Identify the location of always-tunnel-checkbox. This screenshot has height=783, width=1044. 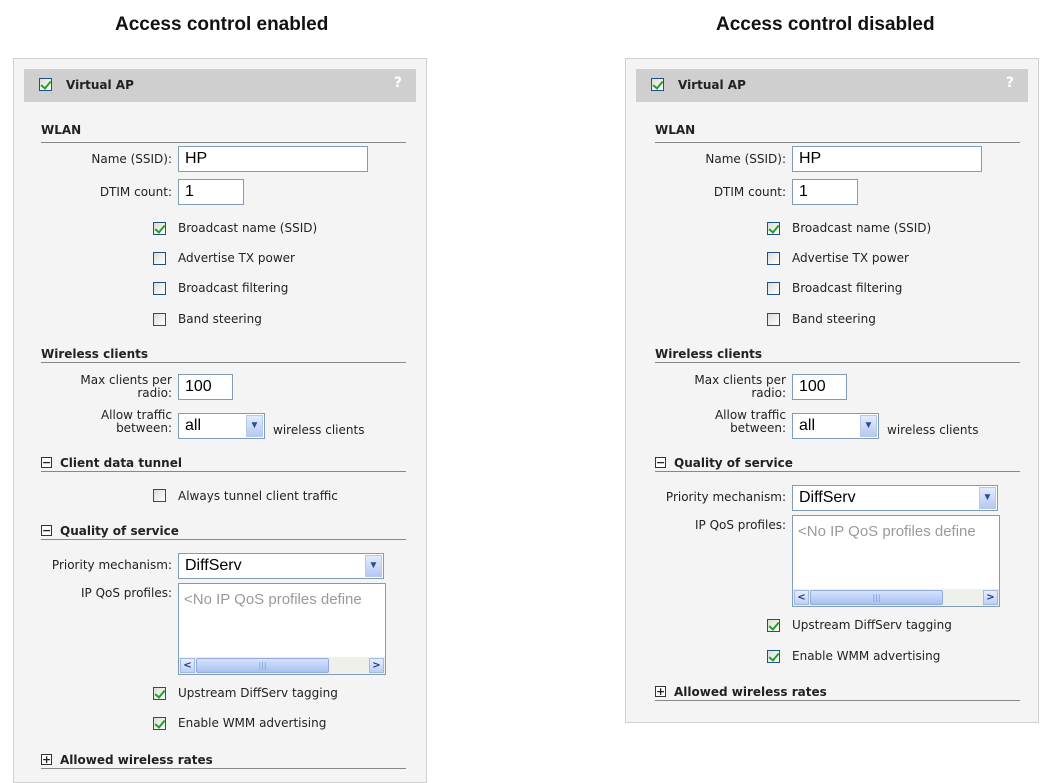
(159, 495).